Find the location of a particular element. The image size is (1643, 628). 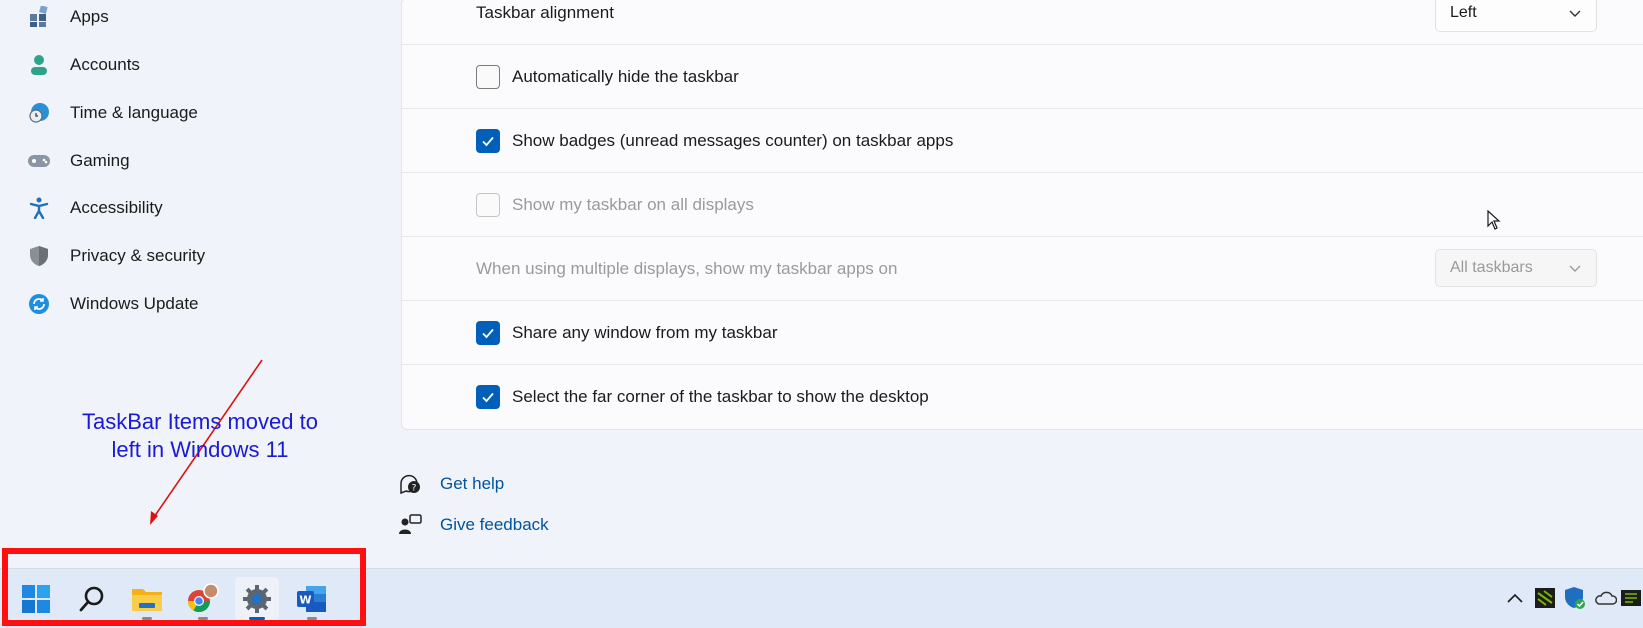

nvidia-icon is located at coordinates (1545, 598).